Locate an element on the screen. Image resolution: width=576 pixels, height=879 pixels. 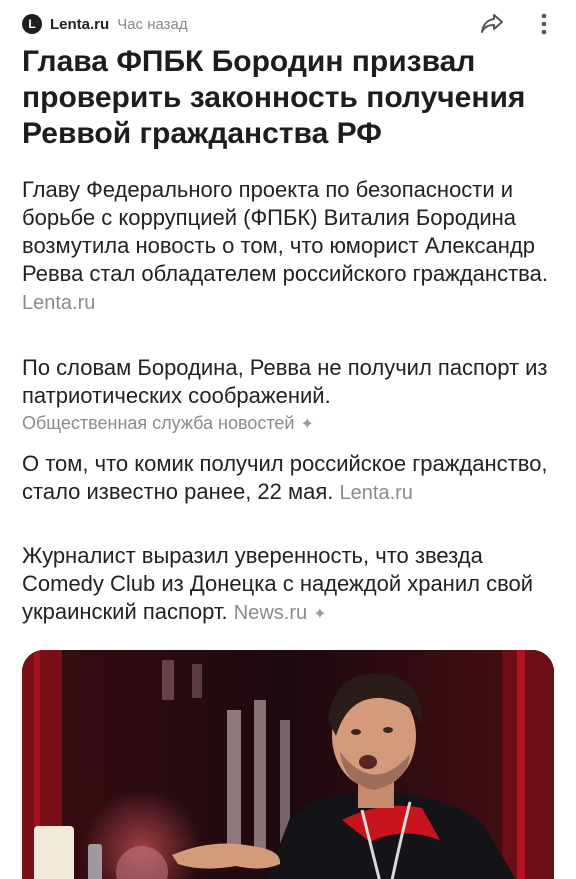
article-meta-row: L Lenta.ru Час назад is located at coordinates (288, 24).